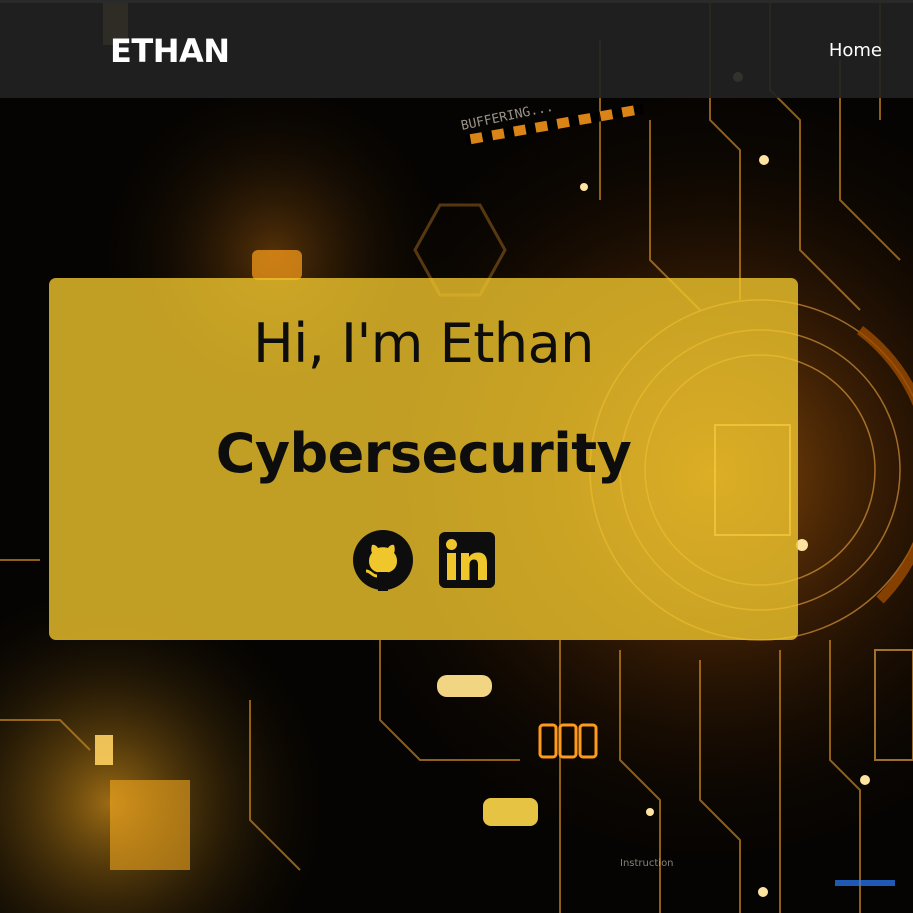  I want to click on hero-role: Cybersecurity, so click(423, 453).